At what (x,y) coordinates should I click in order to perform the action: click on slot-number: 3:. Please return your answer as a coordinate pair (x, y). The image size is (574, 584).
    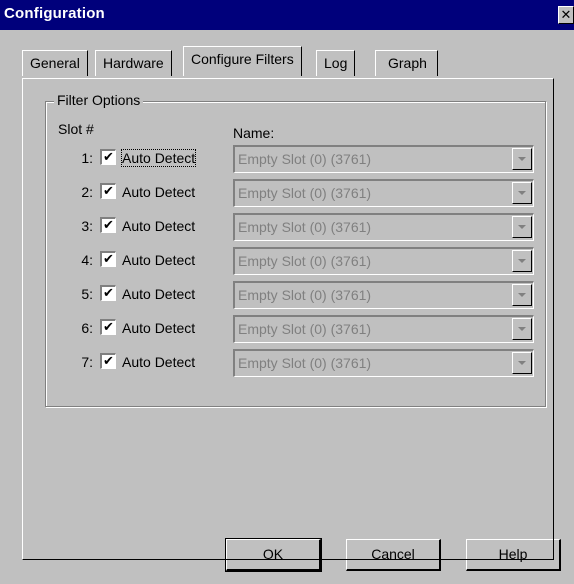
    Looking at the image, I should click on (87, 226).